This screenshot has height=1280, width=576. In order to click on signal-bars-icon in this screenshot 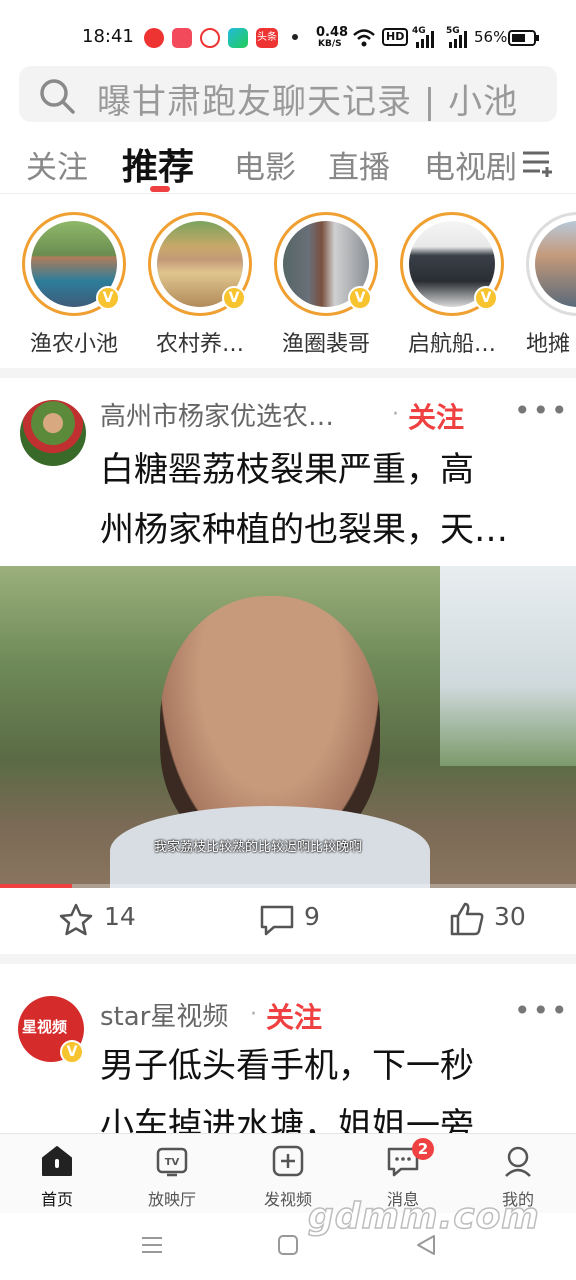, I will do `click(425, 39)`.